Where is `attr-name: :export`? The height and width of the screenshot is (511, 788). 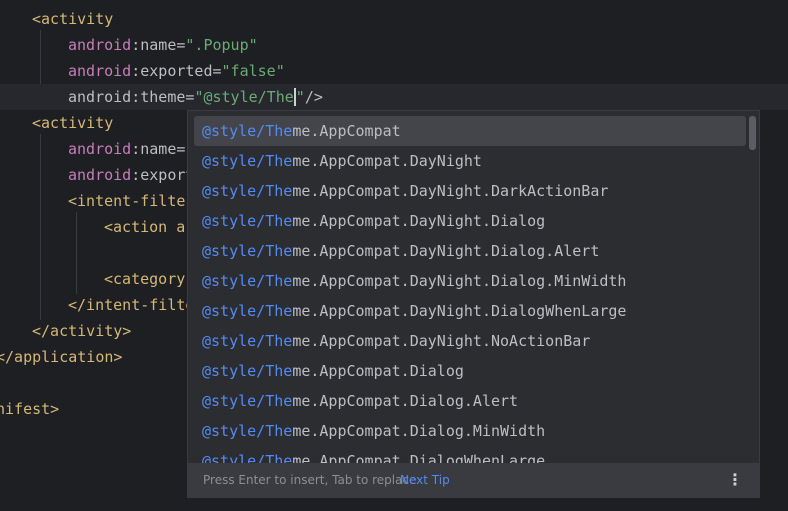
attr-name: :export is located at coordinates (163, 175).